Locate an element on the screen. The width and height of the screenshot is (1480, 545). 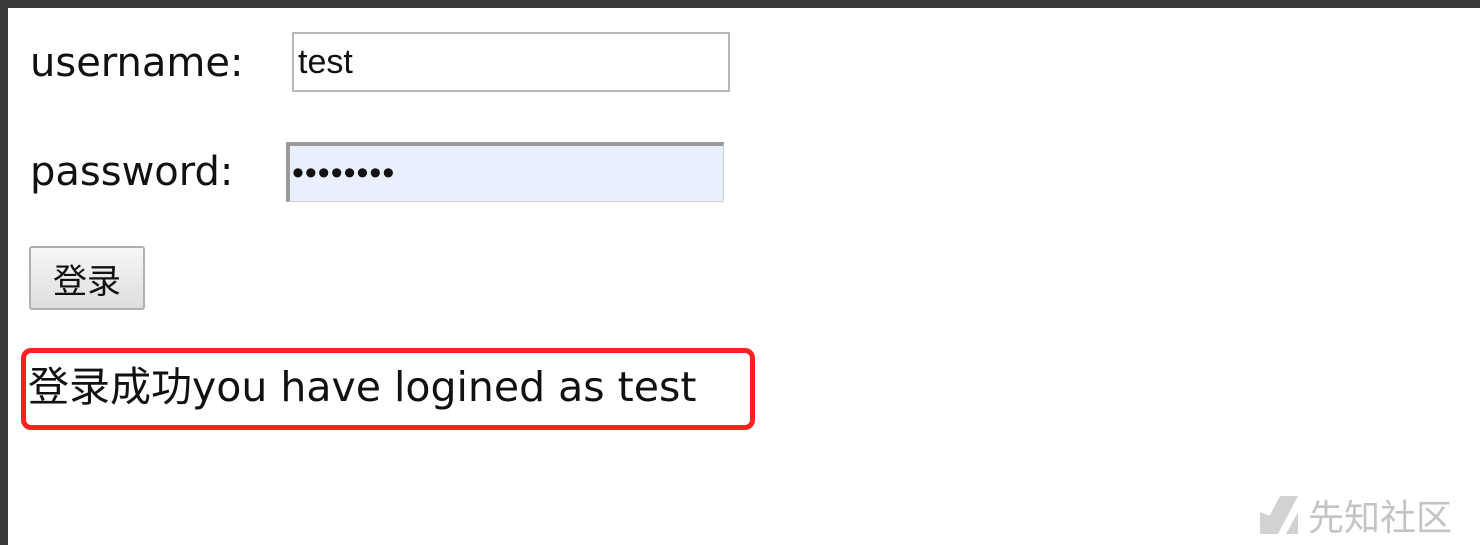
watermark: 先知社区 is located at coordinates (1354, 515).